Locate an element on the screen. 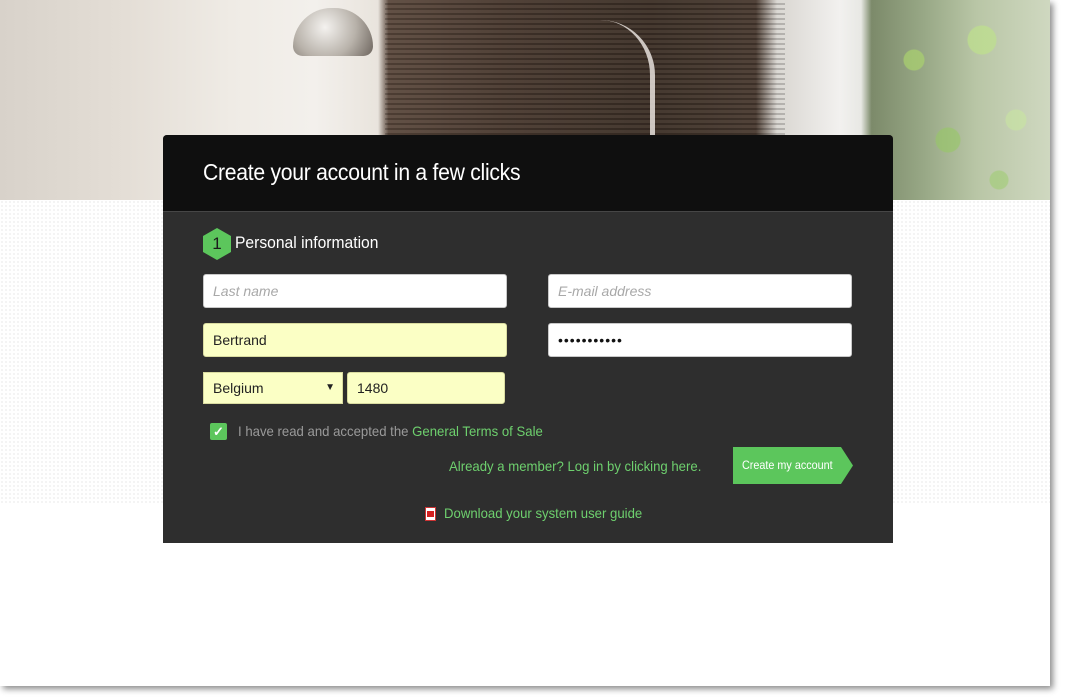 The width and height of the screenshot is (1065, 700). plant-decor is located at coordinates (965, 100).